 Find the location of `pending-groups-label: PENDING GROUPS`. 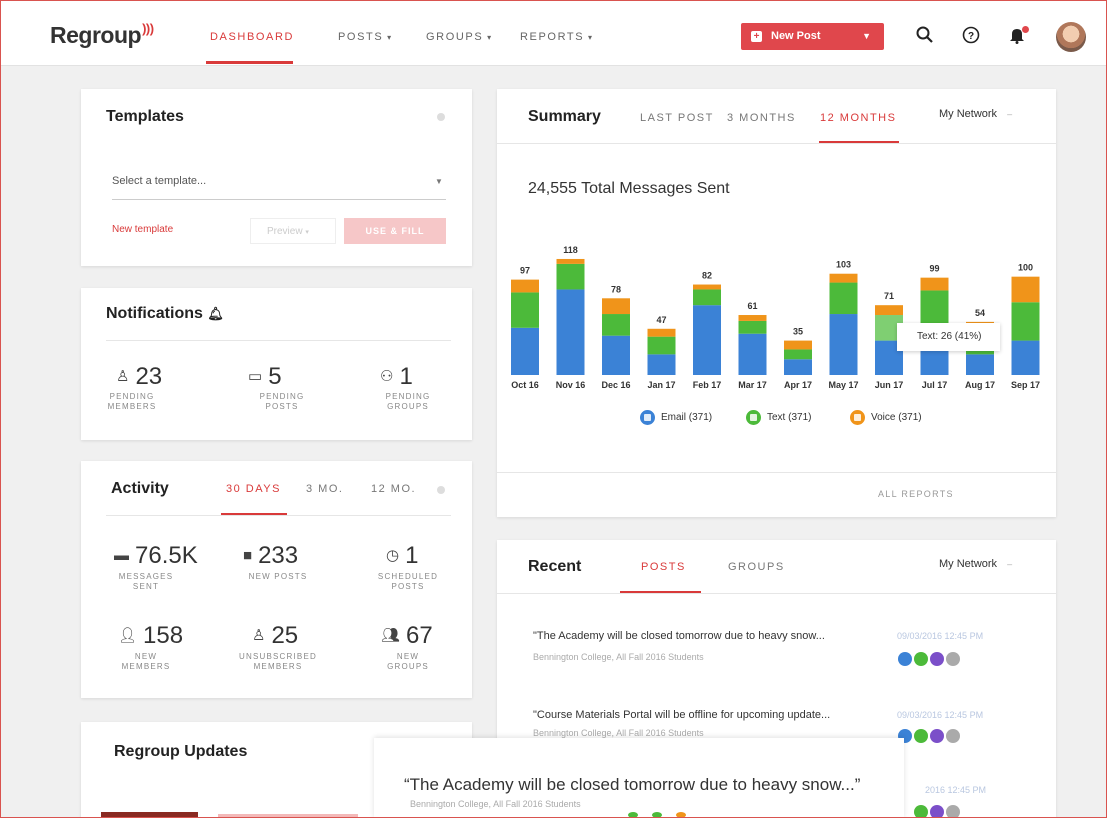

pending-groups-label: PENDING GROUPS is located at coordinates (408, 401).